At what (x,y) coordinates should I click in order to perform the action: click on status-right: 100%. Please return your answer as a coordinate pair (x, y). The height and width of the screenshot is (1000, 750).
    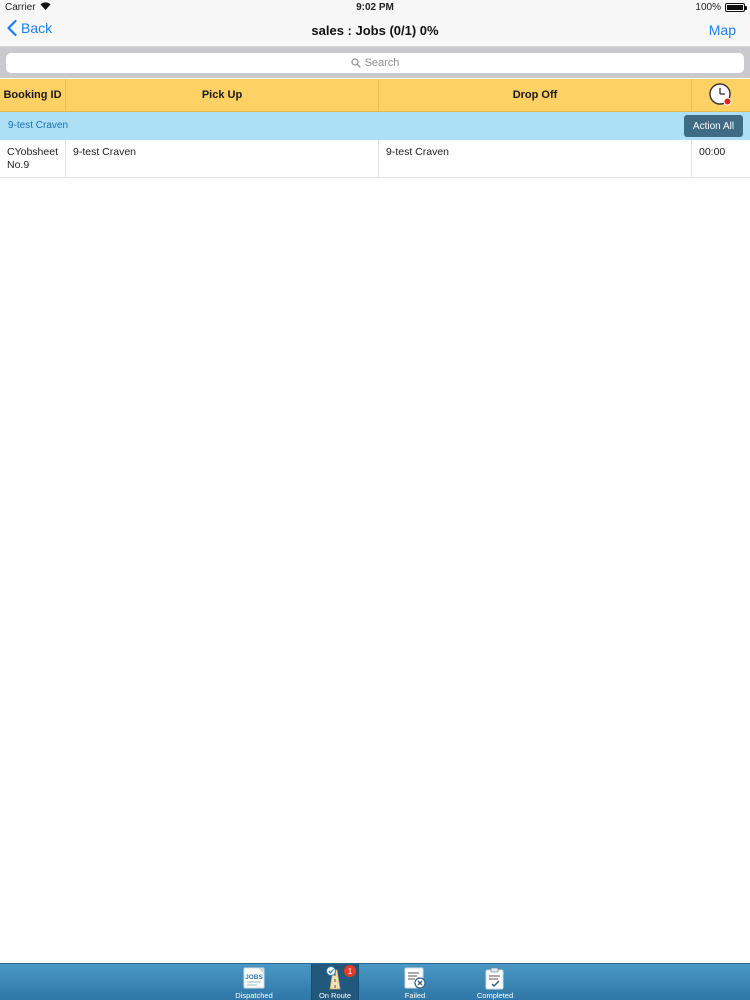
    Looking at the image, I should click on (721, 7).